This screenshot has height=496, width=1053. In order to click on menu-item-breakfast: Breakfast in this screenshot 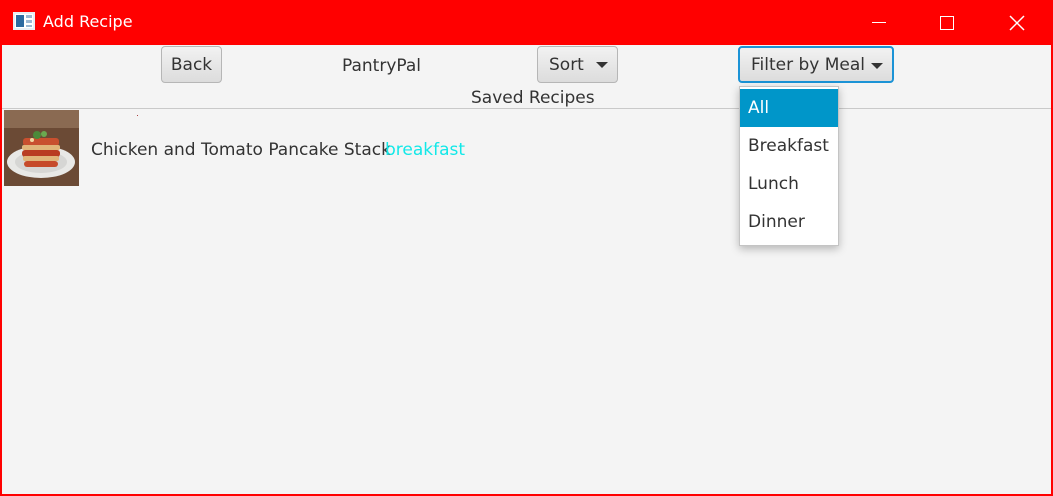, I will do `click(789, 146)`.